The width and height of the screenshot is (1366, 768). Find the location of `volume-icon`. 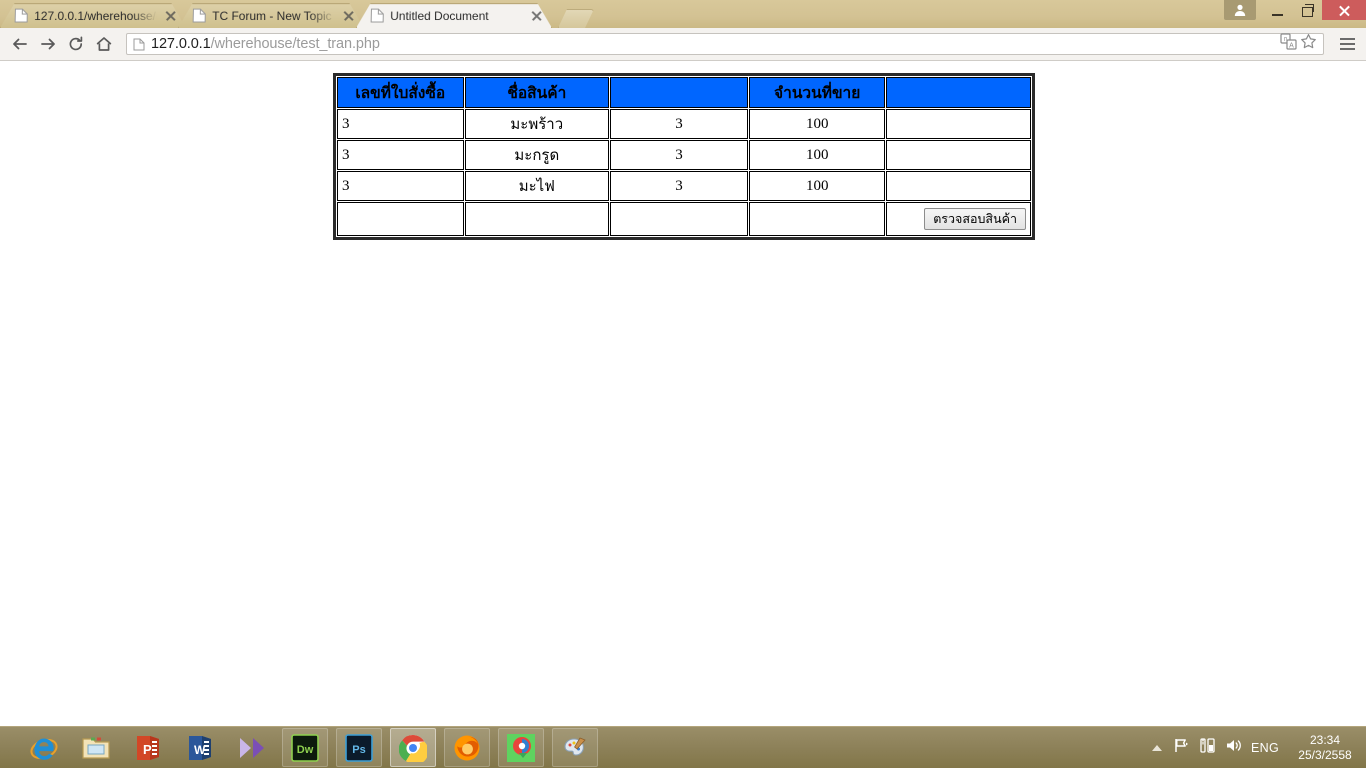

volume-icon is located at coordinates (1233, 748).